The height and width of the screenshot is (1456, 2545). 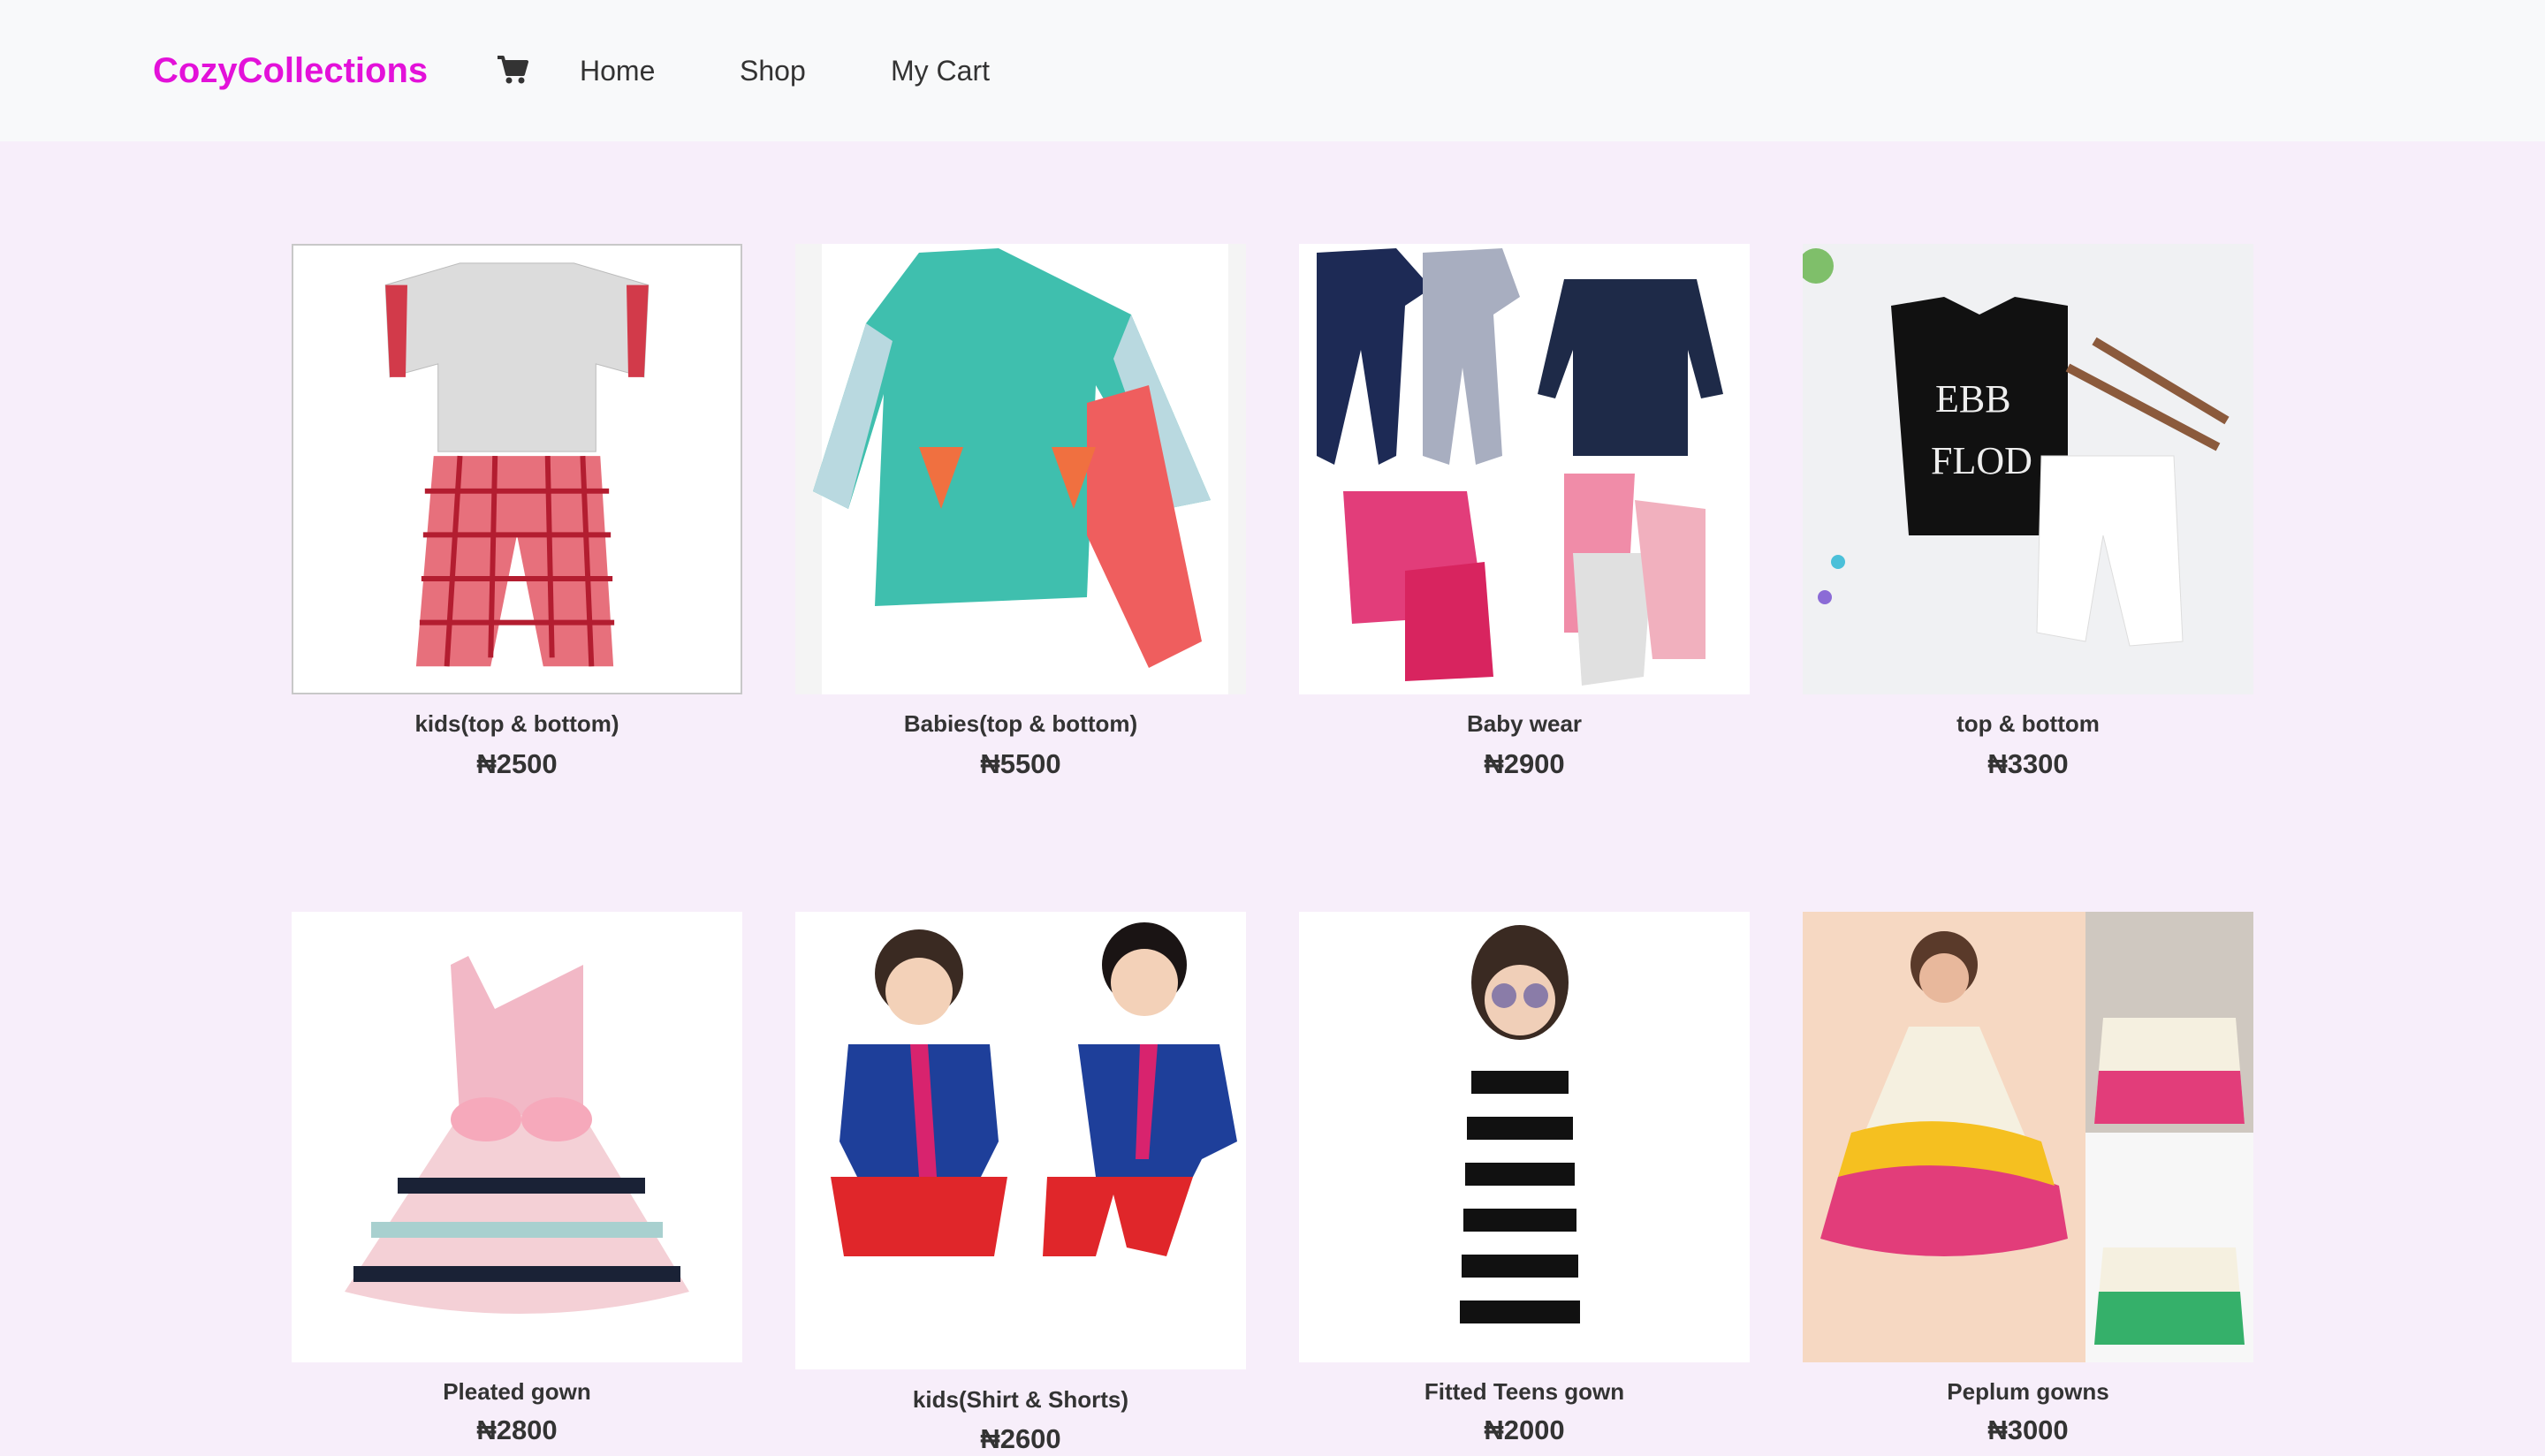 I want to click on product-price: ₦3000, so click(x=2028, y=1429).